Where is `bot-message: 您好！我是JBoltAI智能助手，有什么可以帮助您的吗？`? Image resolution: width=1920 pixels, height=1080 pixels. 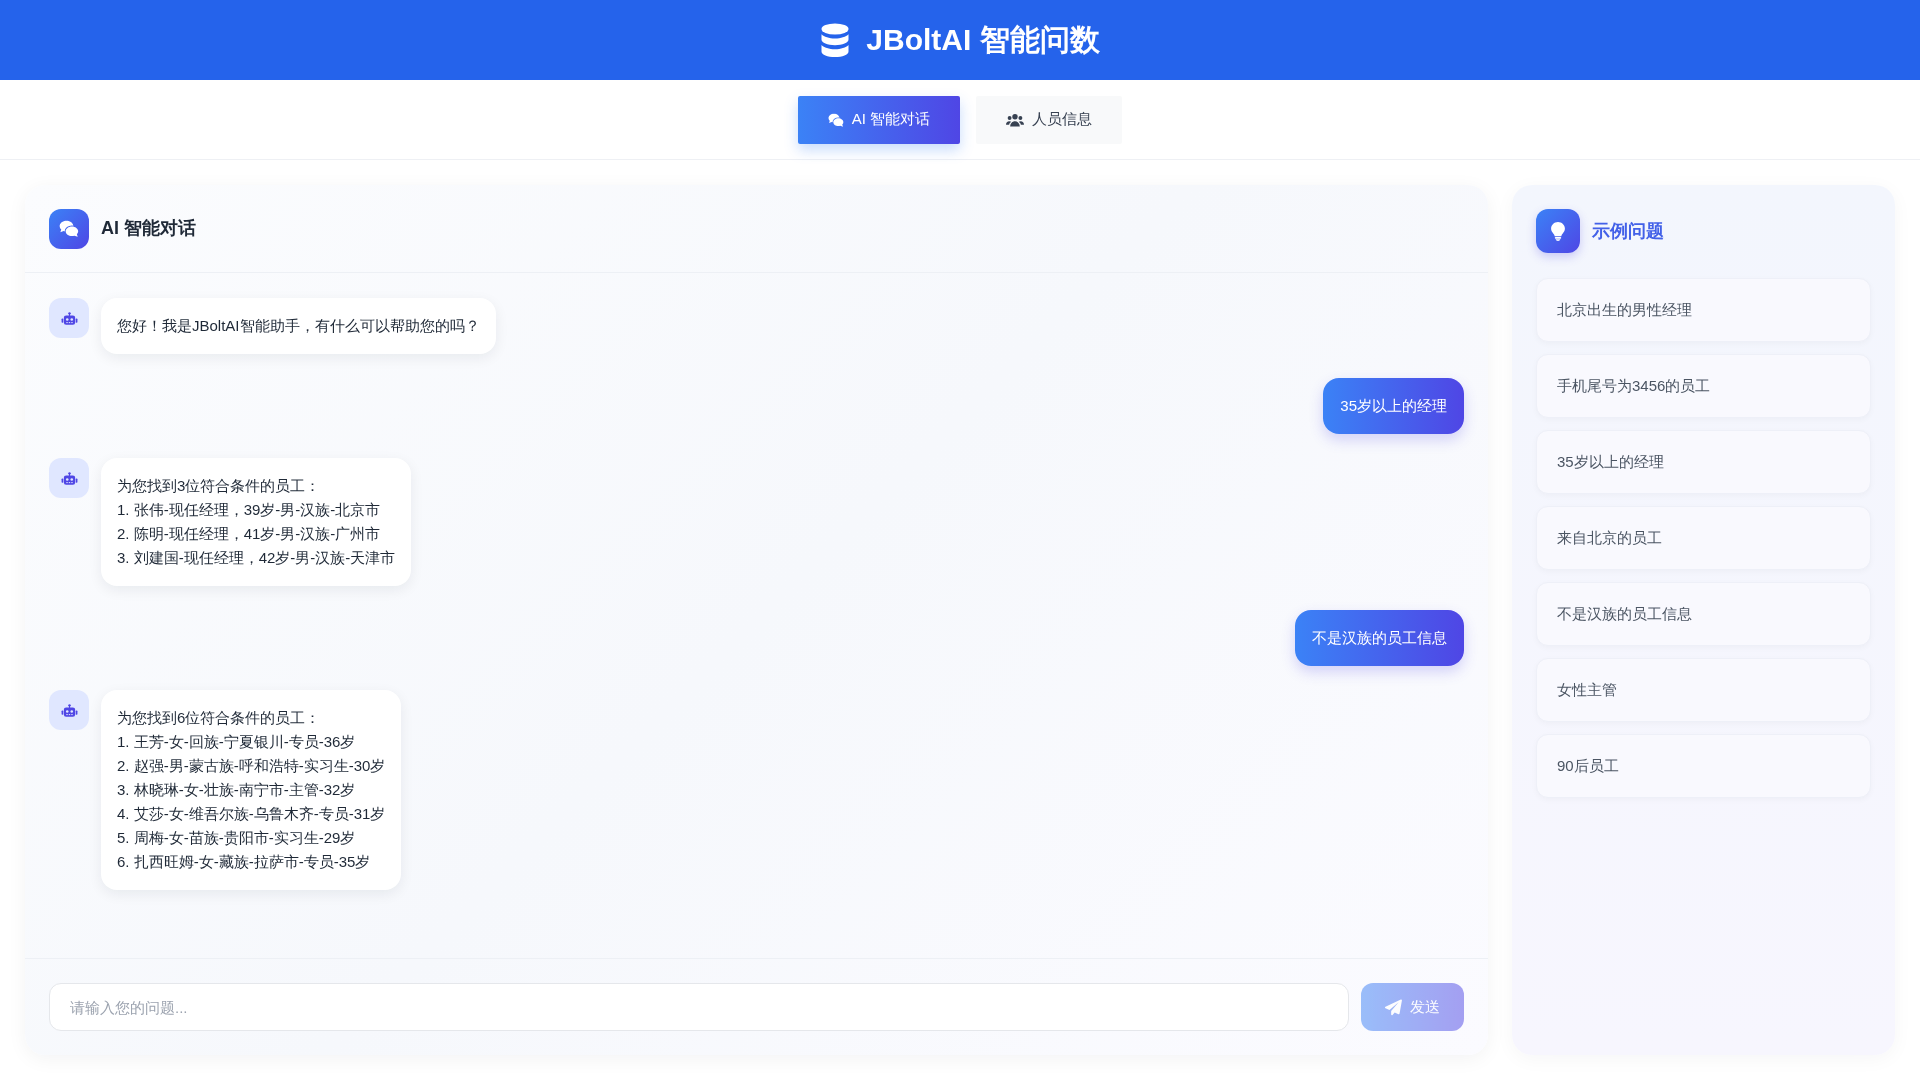 bot-message: 您好！我是JBoltAI智能助手，有什么可以帮助您的吗？ is located at coordinates (298, 326).